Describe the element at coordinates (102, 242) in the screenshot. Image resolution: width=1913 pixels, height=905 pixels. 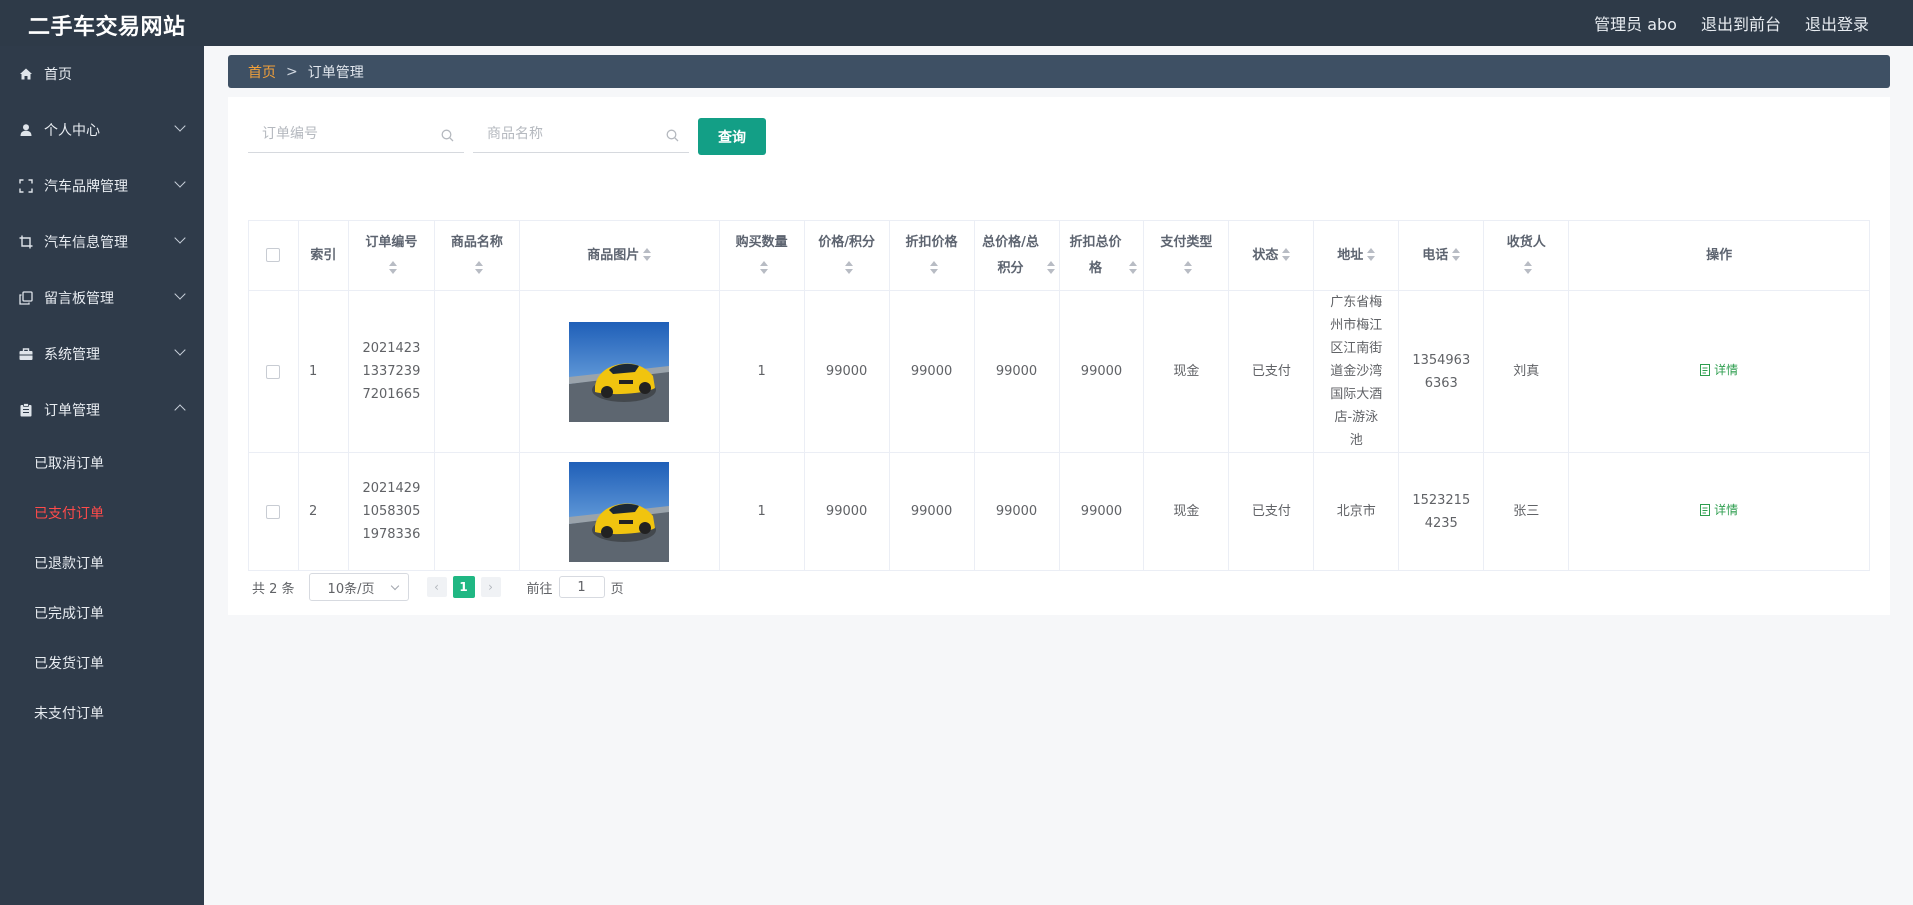
I see `sidebar-item-car-info: 汽车信息管理` at that location.